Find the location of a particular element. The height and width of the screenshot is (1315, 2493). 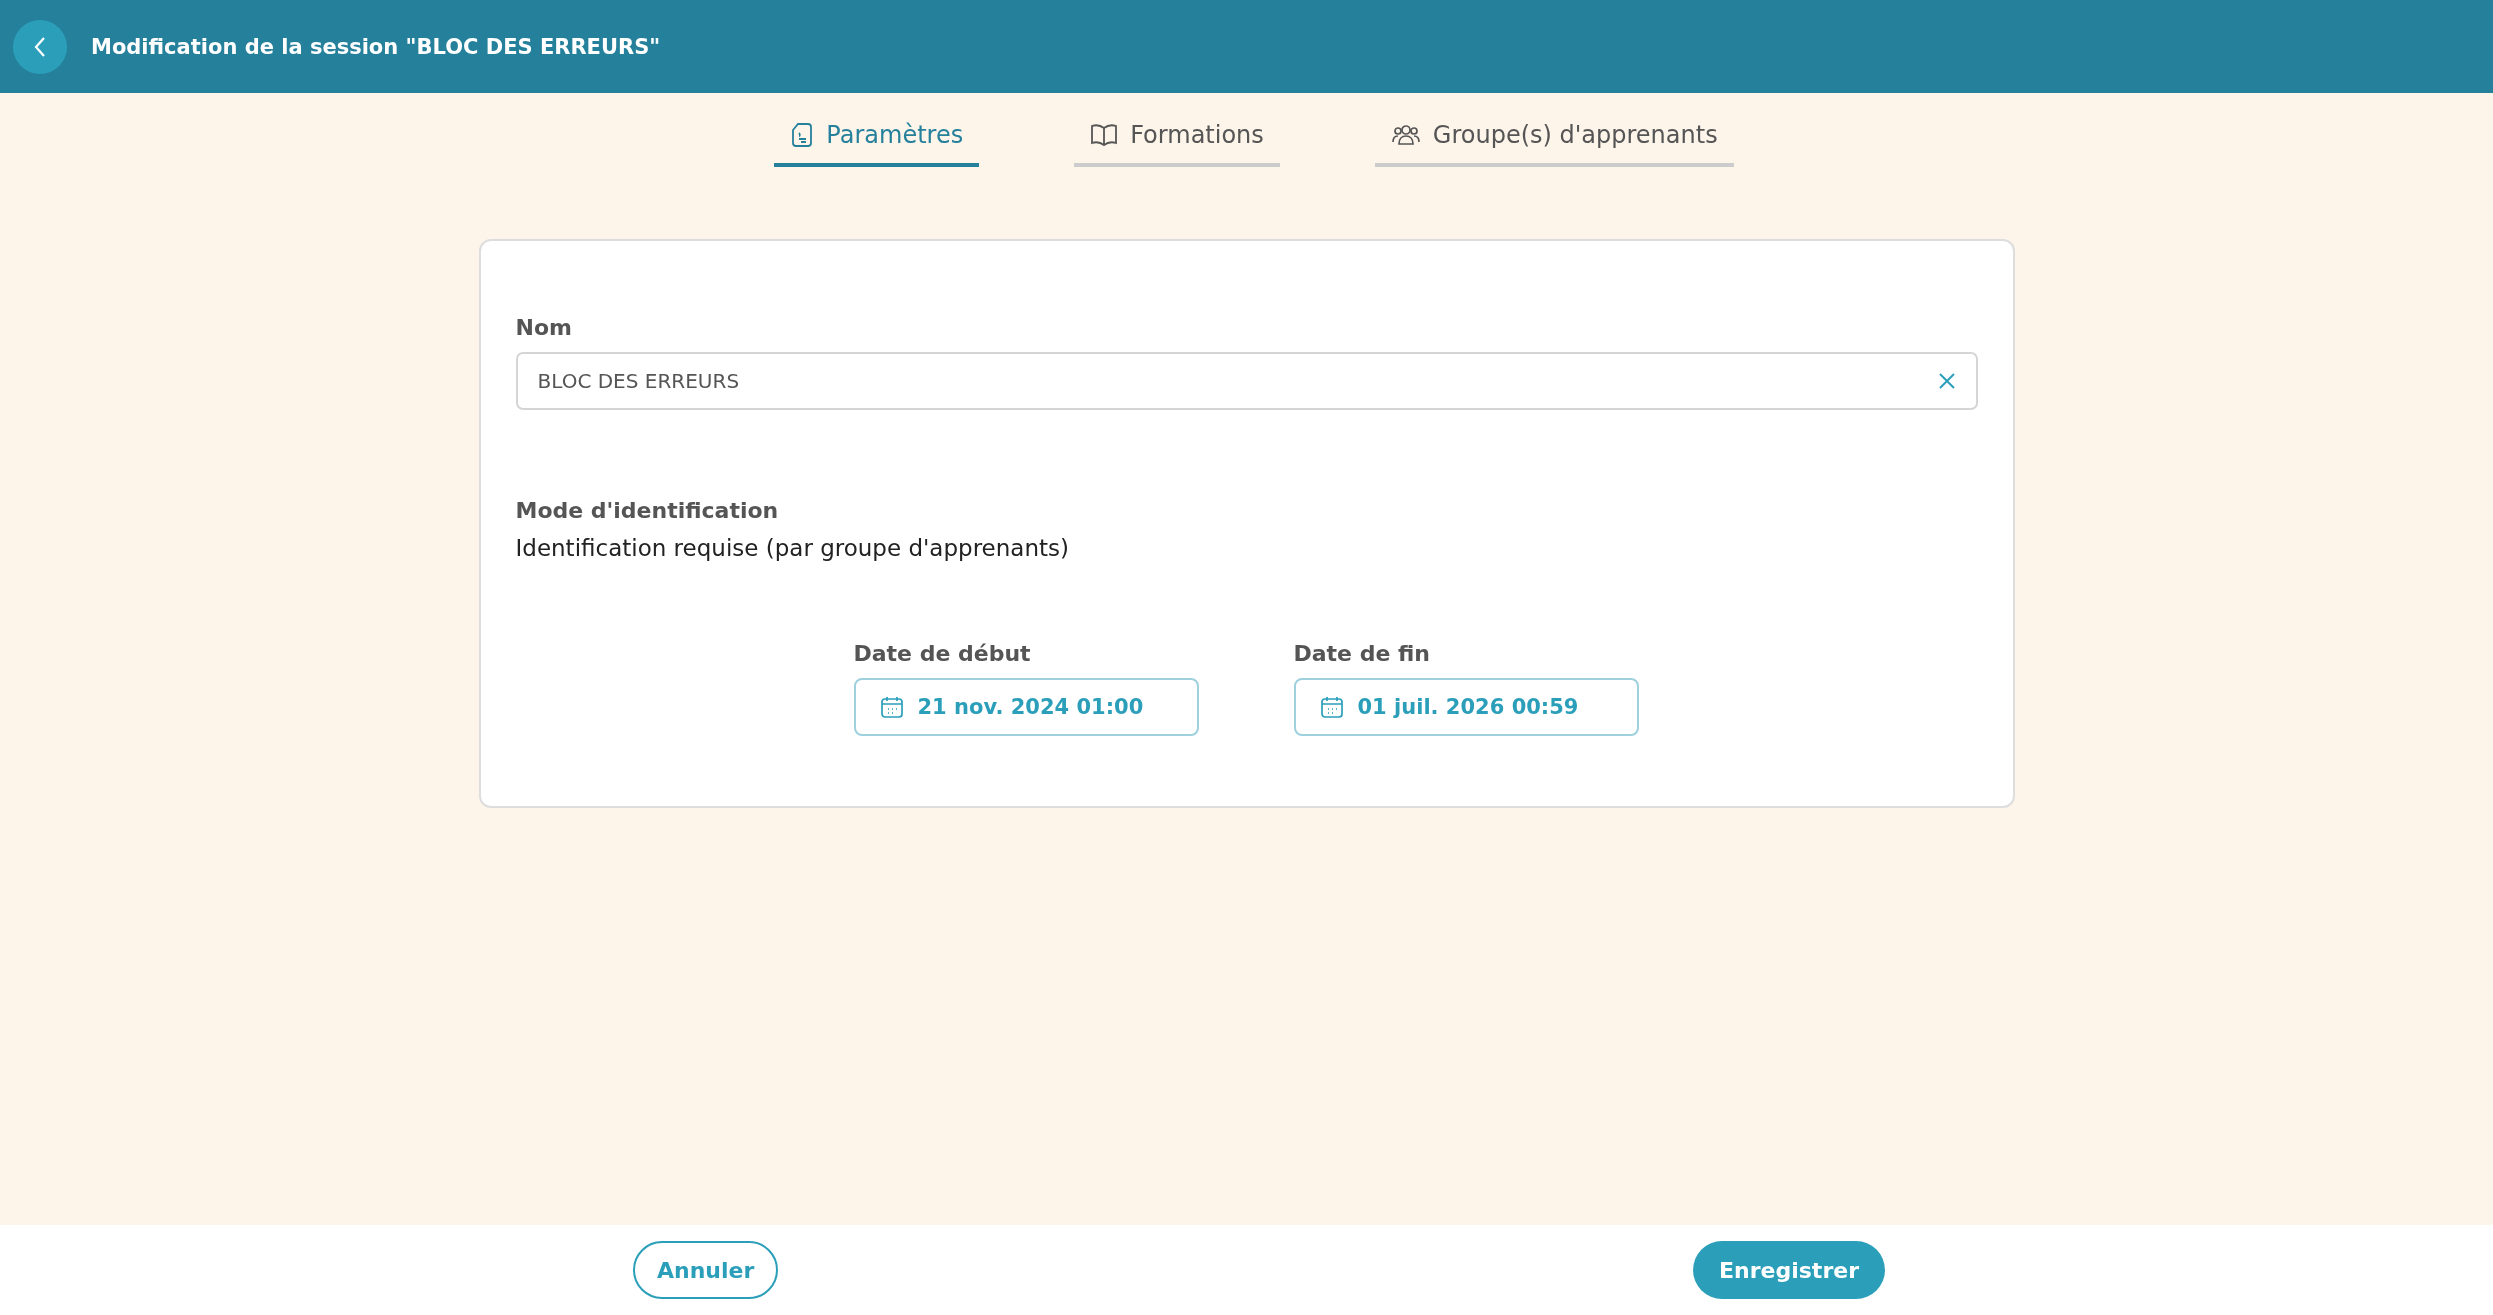

name-input-field: BLOC DES ERREURS is located at coordinates (1246, 381).